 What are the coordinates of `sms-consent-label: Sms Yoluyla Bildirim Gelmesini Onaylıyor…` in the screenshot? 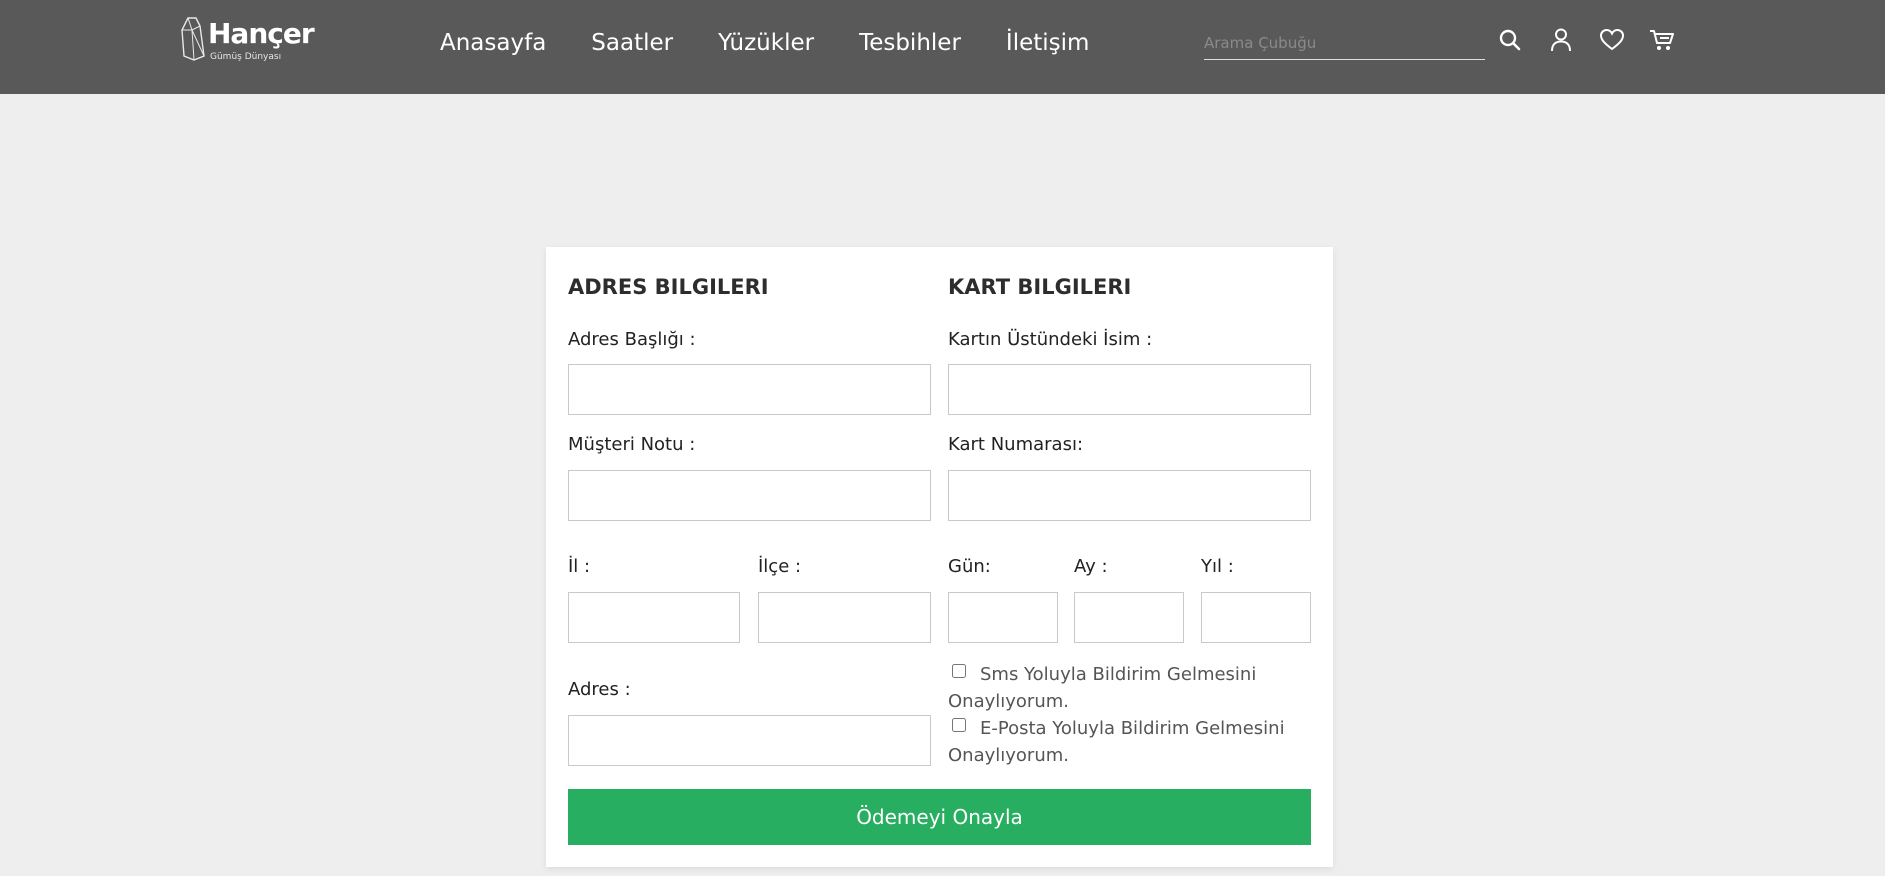 It's located at (1102, 688).